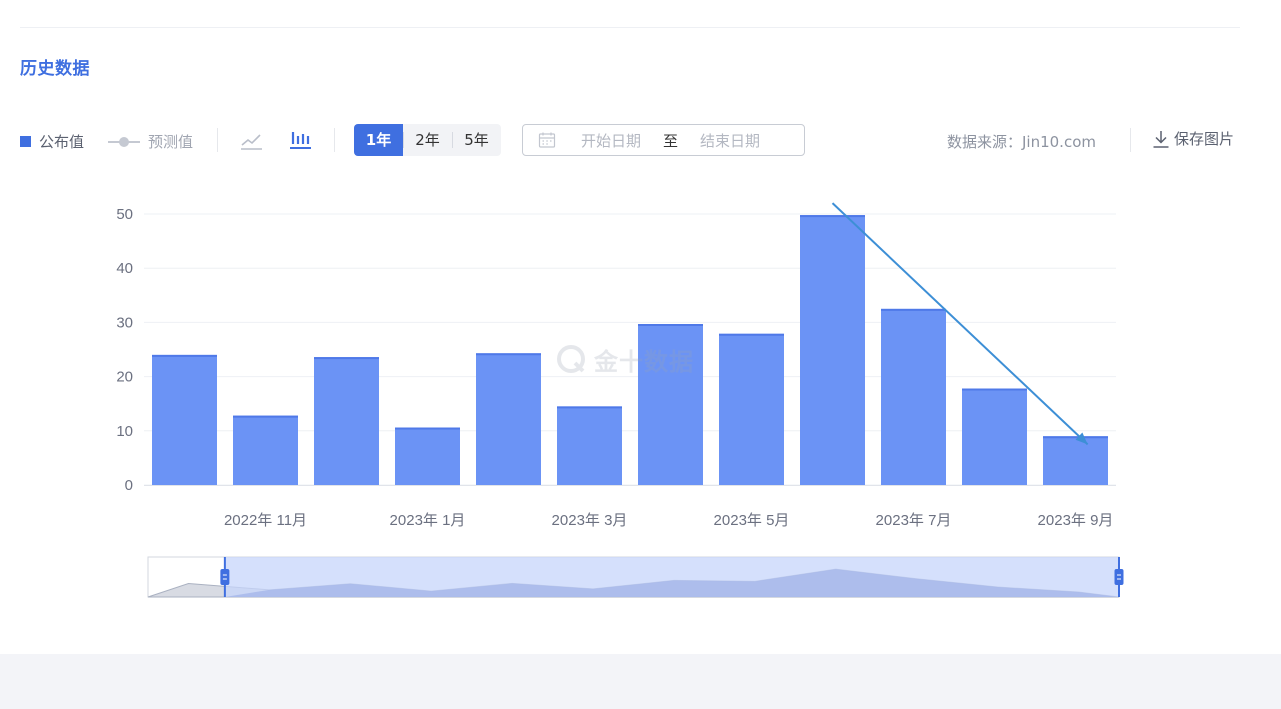 The width and height of the screenshot is (1281, 709). I want to click on legend-published: 公布值, so click(52, 141).